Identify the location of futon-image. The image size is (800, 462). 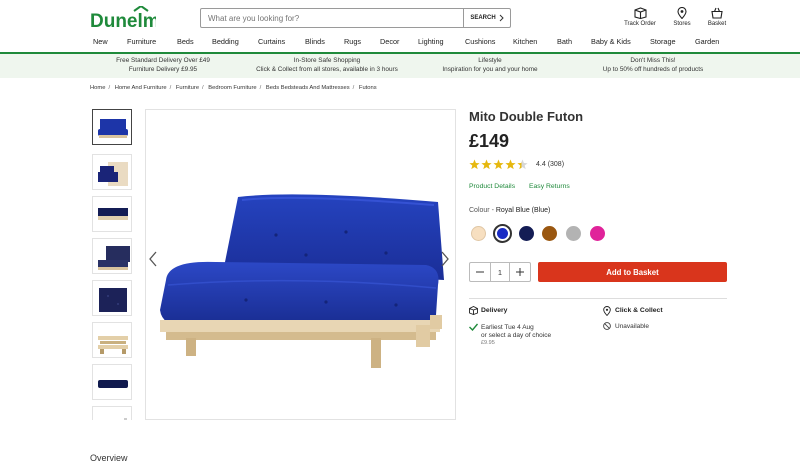
(302, 281).